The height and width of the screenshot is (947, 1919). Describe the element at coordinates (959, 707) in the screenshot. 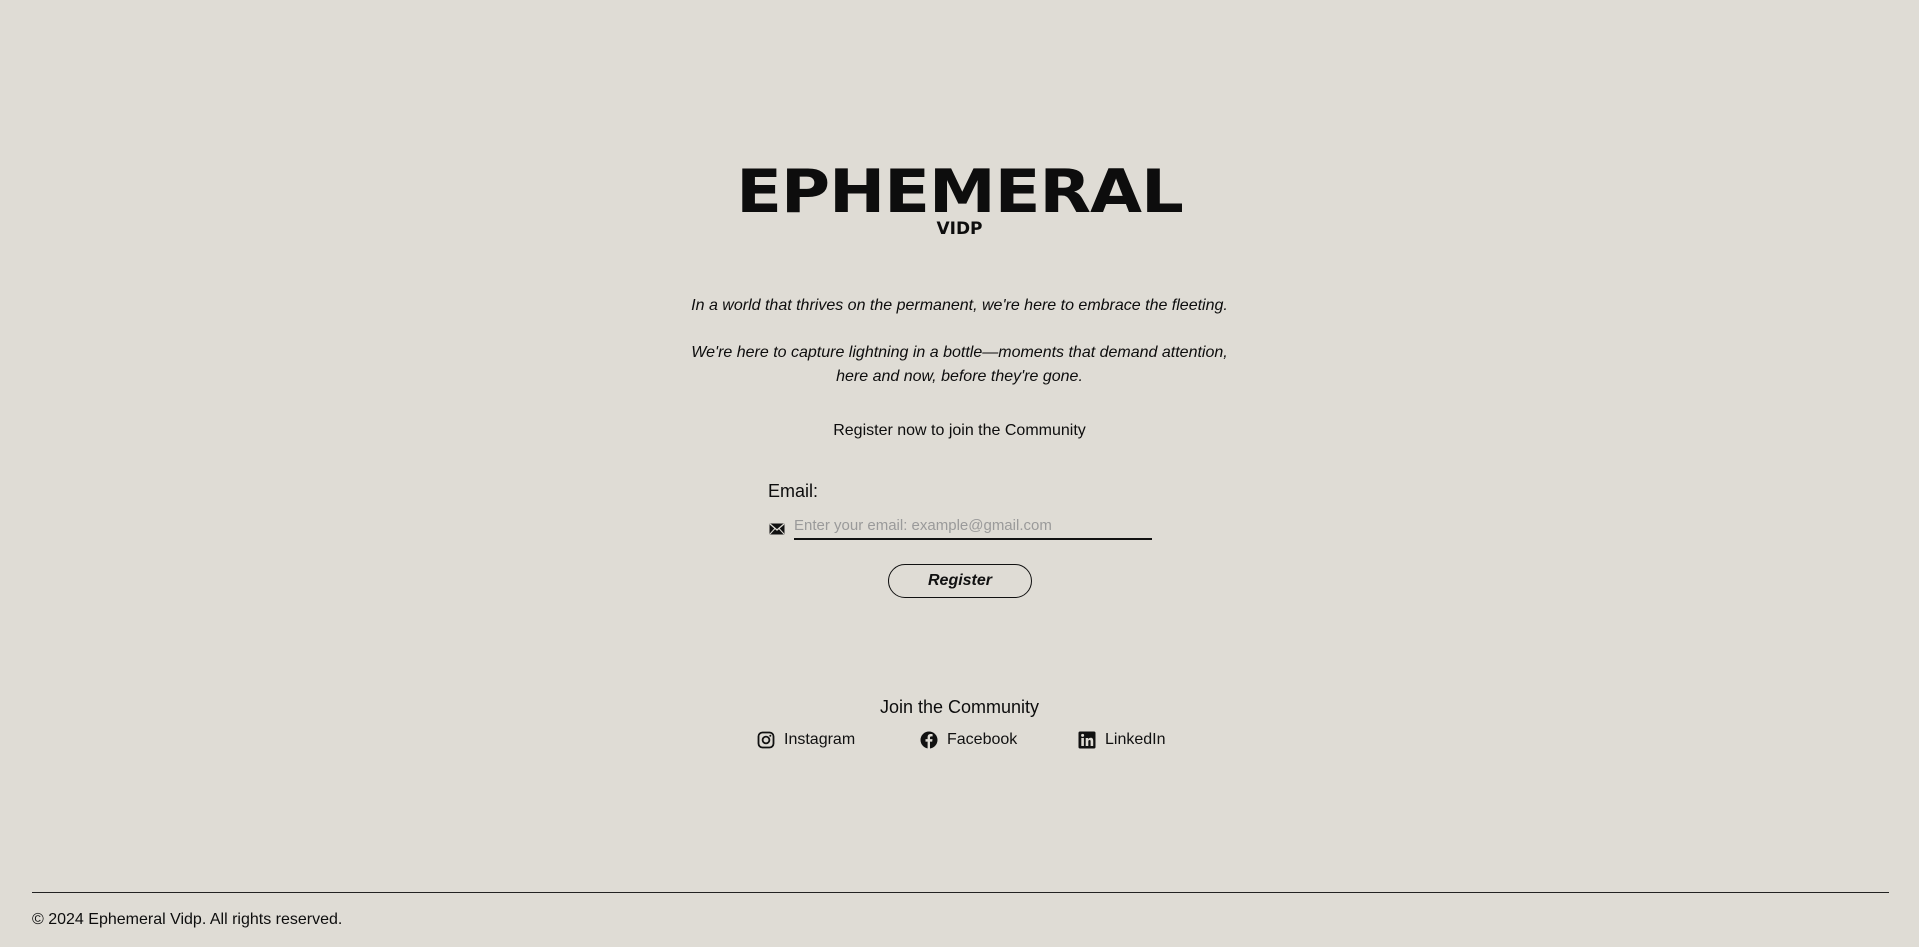

I see `community-title: Join the Community` at that location.